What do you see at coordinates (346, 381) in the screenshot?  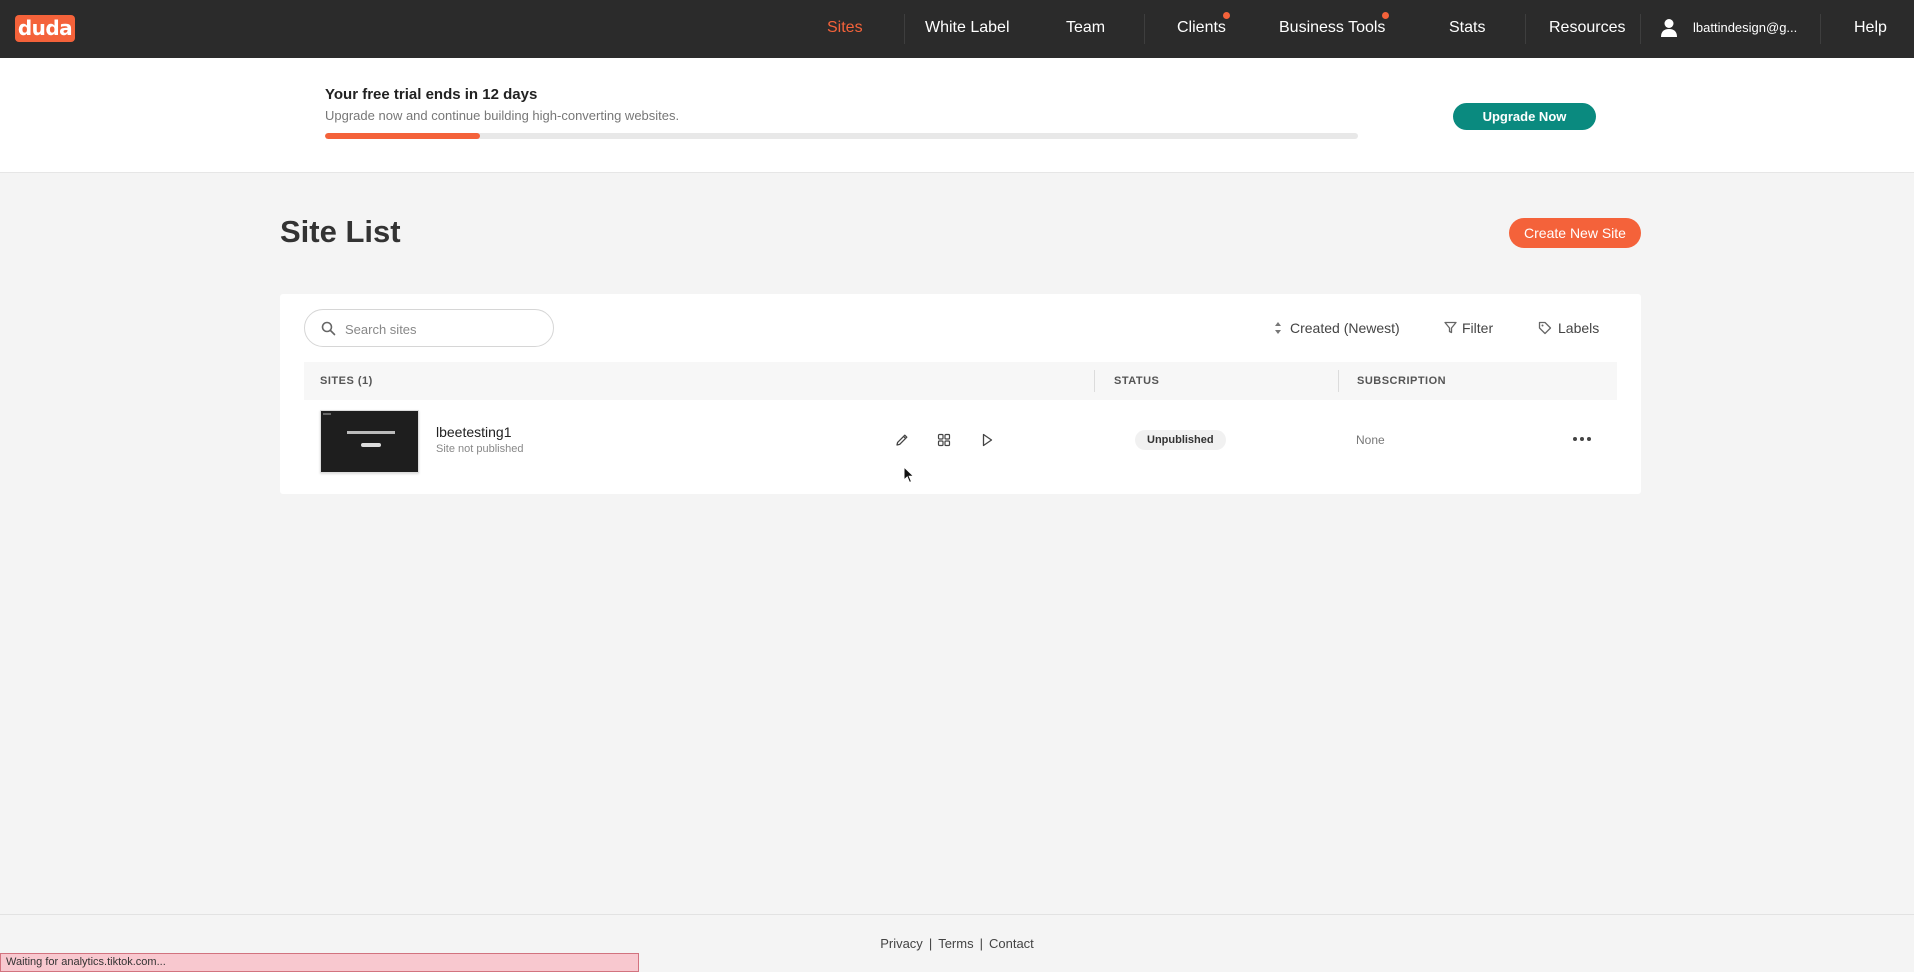 I see `column-header-sites: SITES (1)` at bounding box center [346, 381].